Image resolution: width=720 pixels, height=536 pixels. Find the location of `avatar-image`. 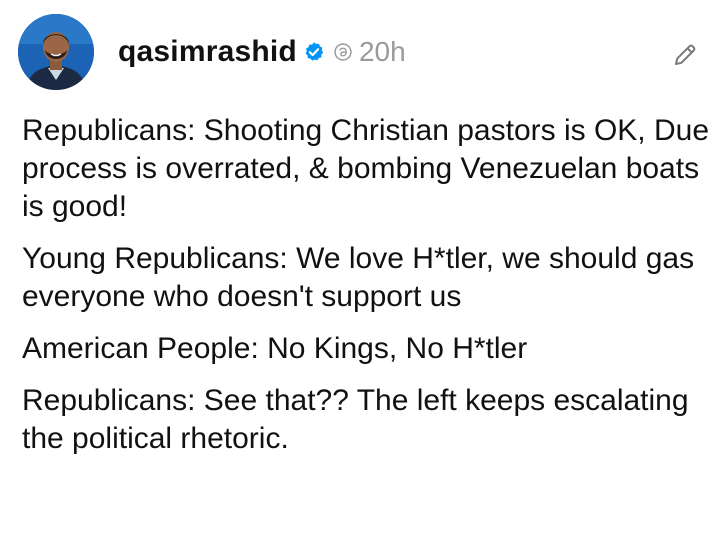

avatar-image is located at coordinates (56, 52).